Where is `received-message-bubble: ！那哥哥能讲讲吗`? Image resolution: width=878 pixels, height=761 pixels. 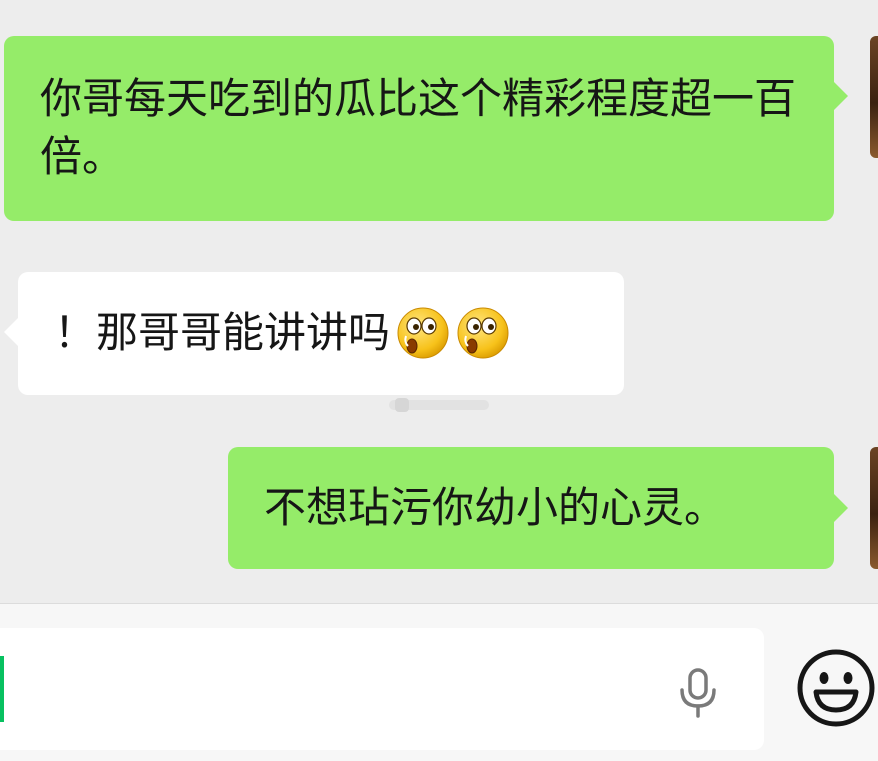
received-message-bubble: ！那哥哥能讲讲吗 is located at coordinates (314, 333).